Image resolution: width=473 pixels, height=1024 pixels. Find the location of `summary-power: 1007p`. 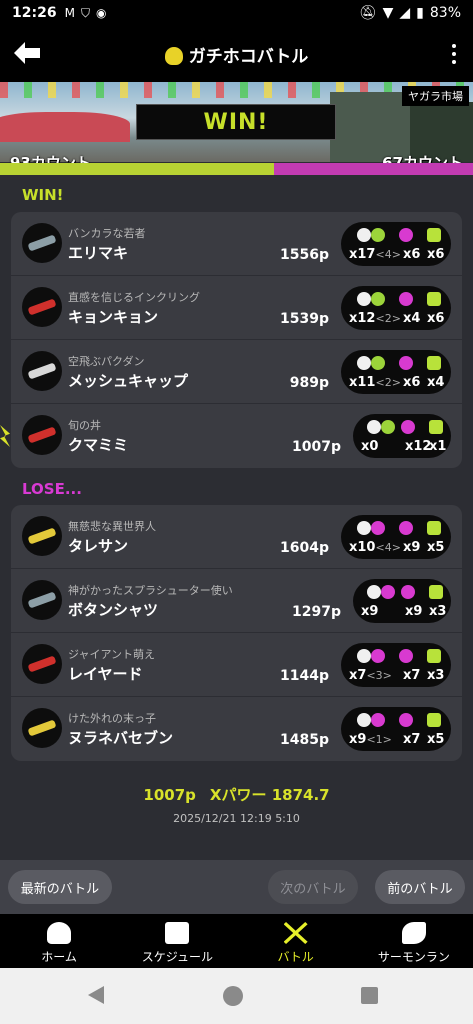

summary-power: 1007p is located at coordinates (169, 795).